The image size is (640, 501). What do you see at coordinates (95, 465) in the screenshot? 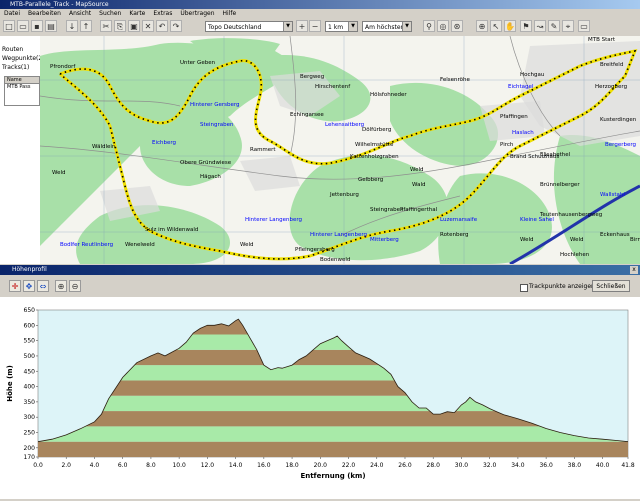
I see `x-tick-label: 4.0` at bounding box center [95, 465].